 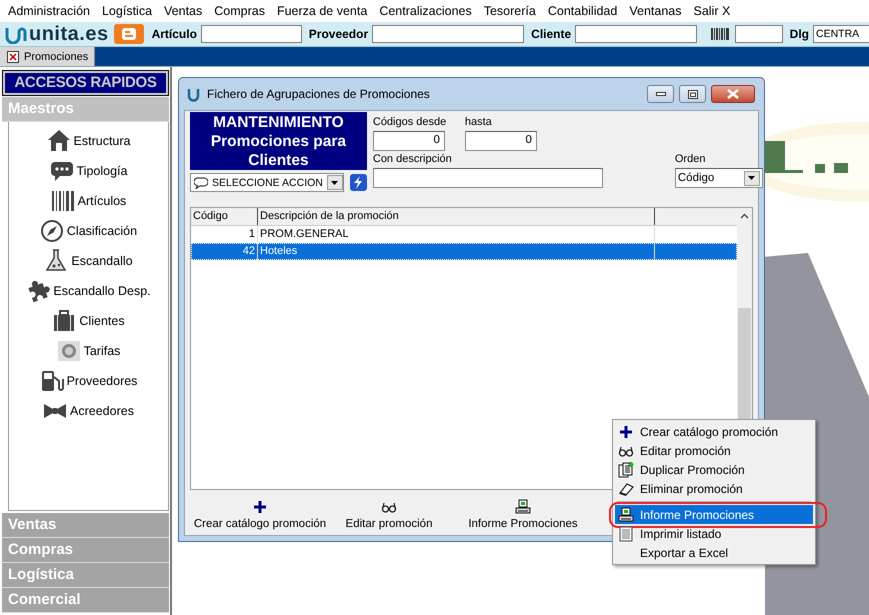 I want to click on puzzle-icon, so click(x=38, y=291).